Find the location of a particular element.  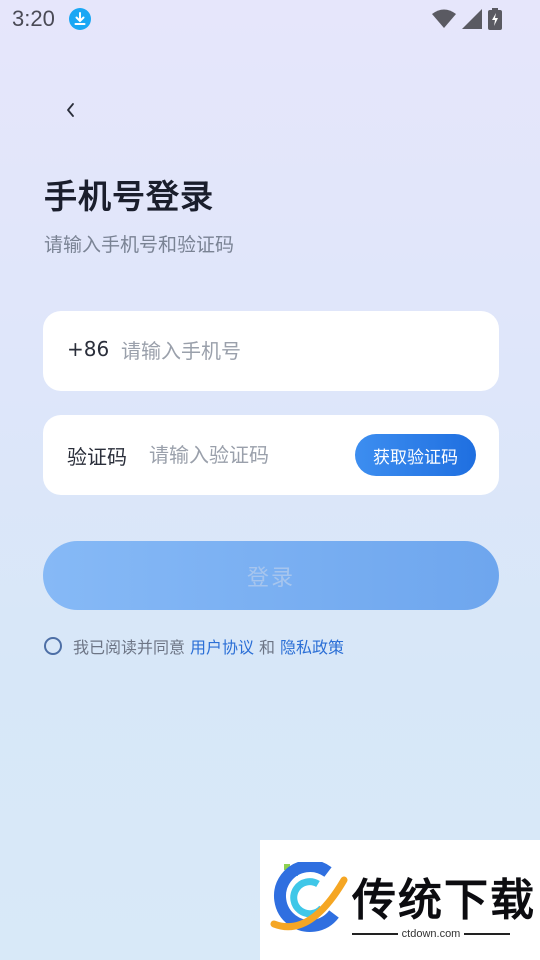

user-agreement-link: 用户协议 is located at coordinates (222, 646).